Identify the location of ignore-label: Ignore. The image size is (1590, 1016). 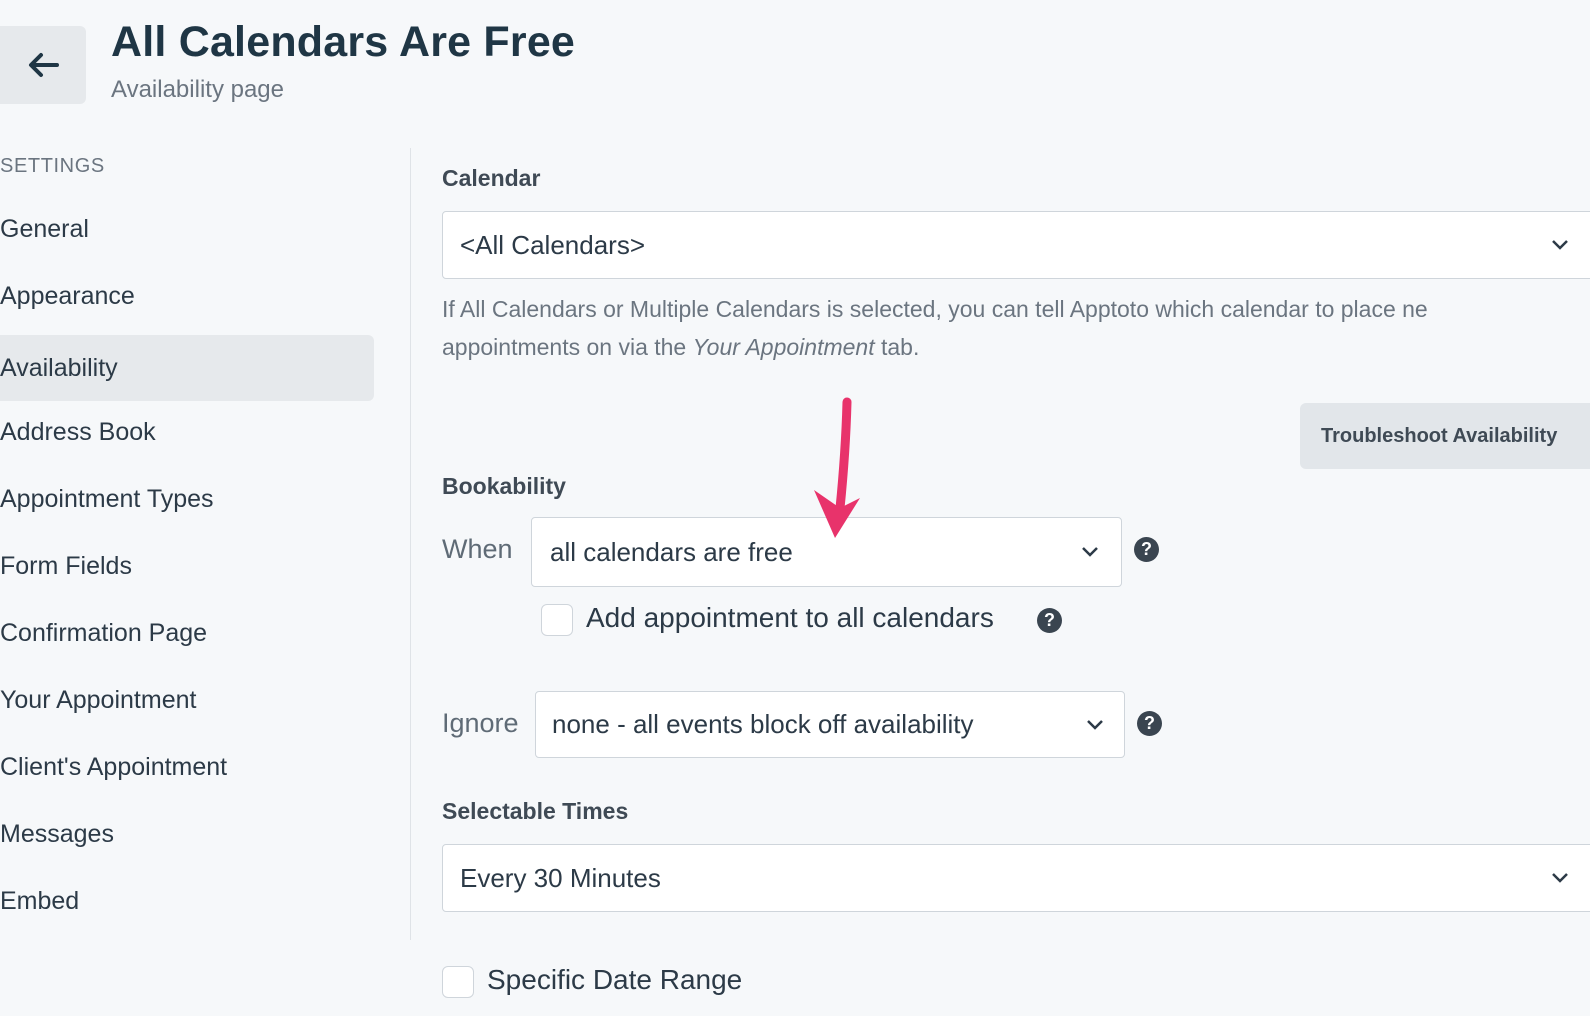
(480, 723).